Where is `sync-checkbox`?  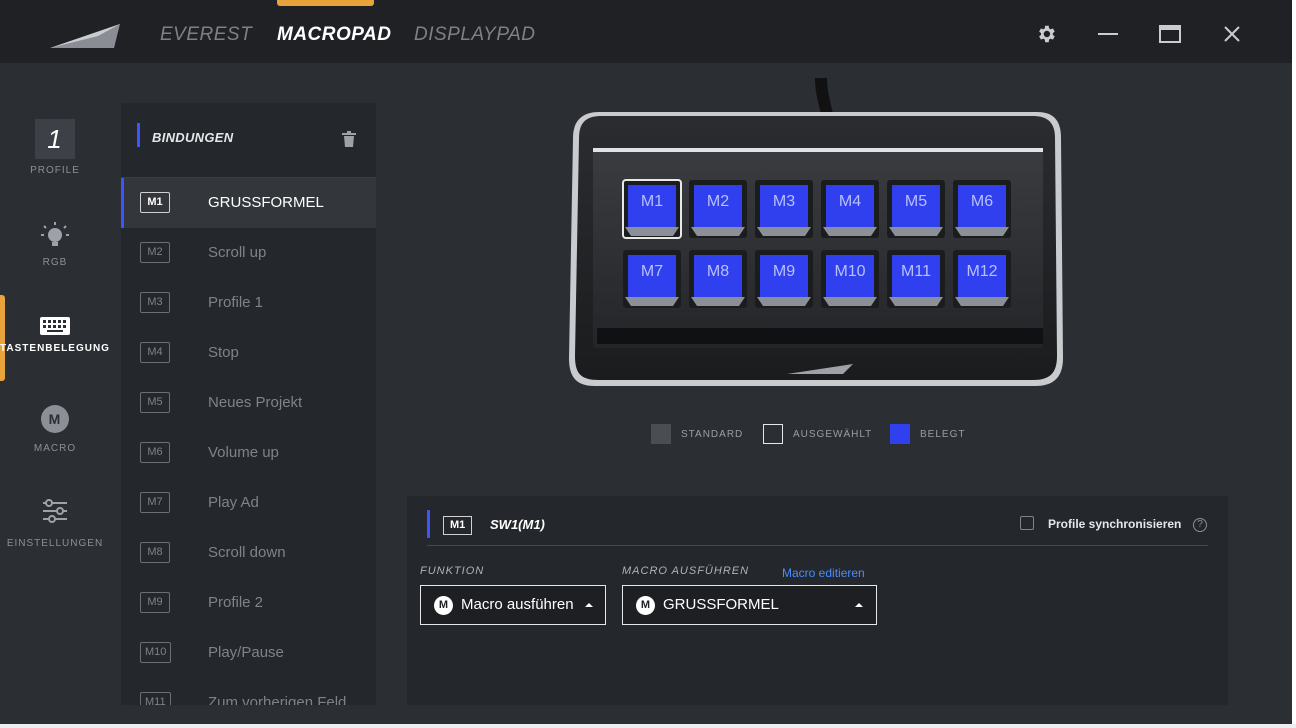 sync-checkbox is located at coordinates (1027, 523).